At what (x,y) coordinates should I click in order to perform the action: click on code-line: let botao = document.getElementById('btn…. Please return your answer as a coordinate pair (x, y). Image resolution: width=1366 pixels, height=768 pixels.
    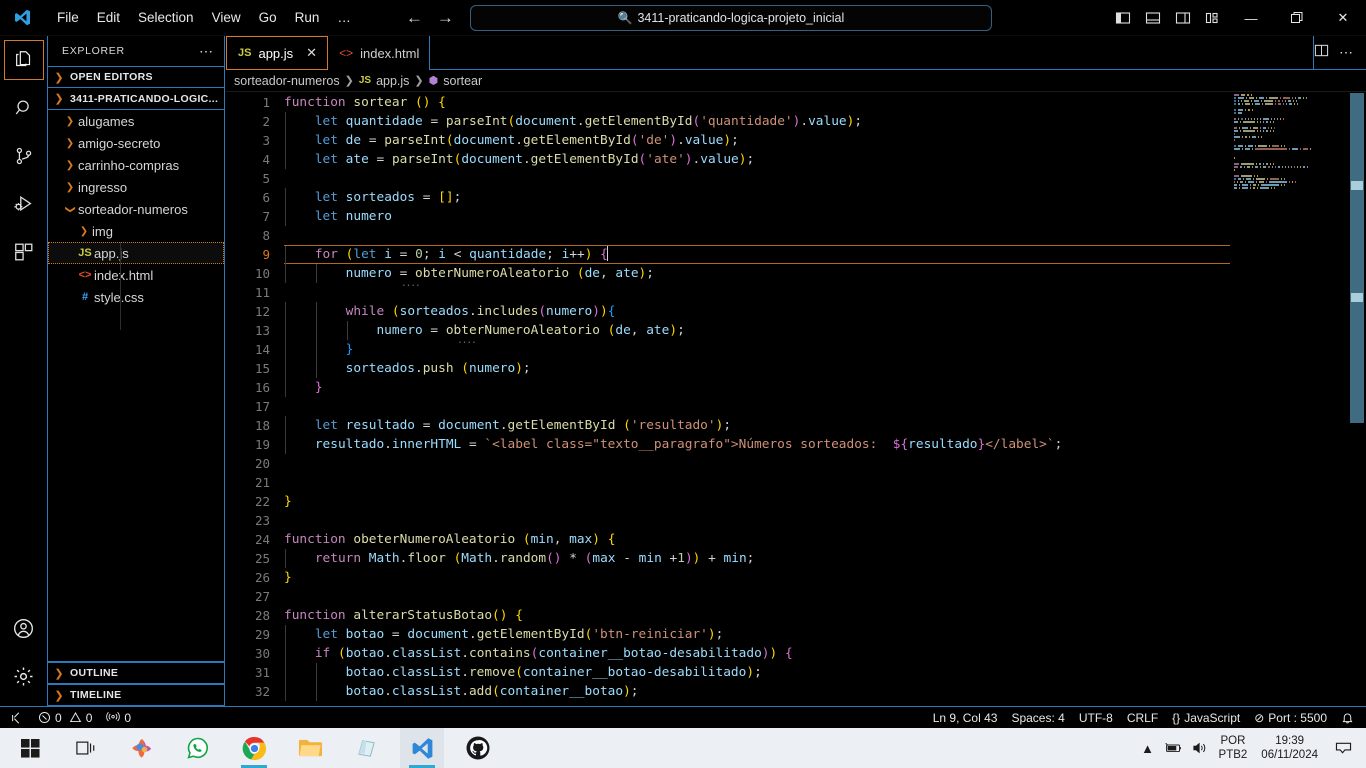
    Looking at the image, I should click on (789, 634).